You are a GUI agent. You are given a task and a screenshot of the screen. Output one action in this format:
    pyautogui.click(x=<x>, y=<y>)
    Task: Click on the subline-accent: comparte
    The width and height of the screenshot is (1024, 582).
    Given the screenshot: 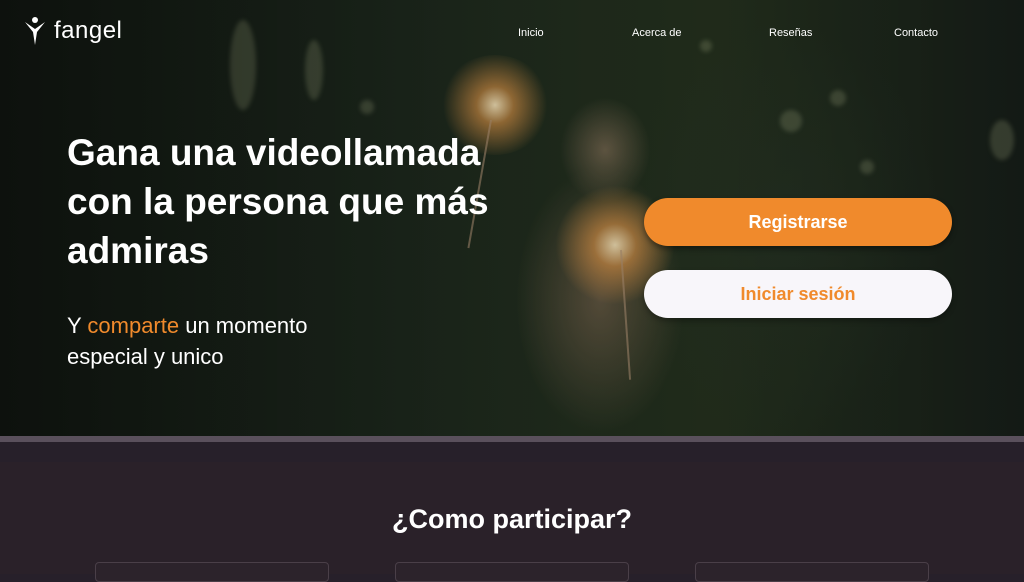 What is the action you would take?
    pyautogui.click(x=133, y=325)
    